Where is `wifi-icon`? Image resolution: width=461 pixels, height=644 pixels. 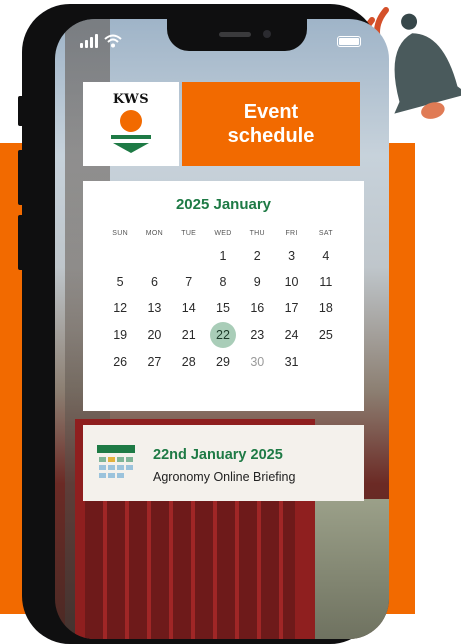 wifi-icon is located at coordinates (113, 41).